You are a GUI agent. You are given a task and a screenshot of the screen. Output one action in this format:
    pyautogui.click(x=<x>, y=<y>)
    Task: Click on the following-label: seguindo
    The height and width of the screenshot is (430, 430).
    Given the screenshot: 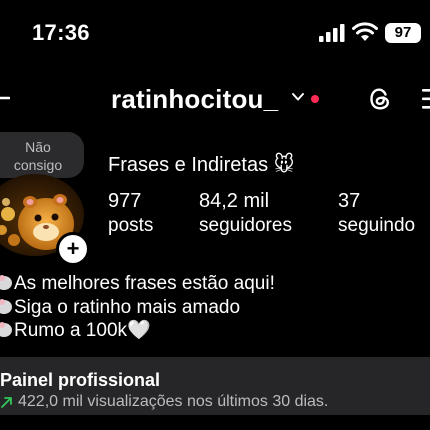 What is the action you would take?
    pyautogui.click(x=377, y=225)
    